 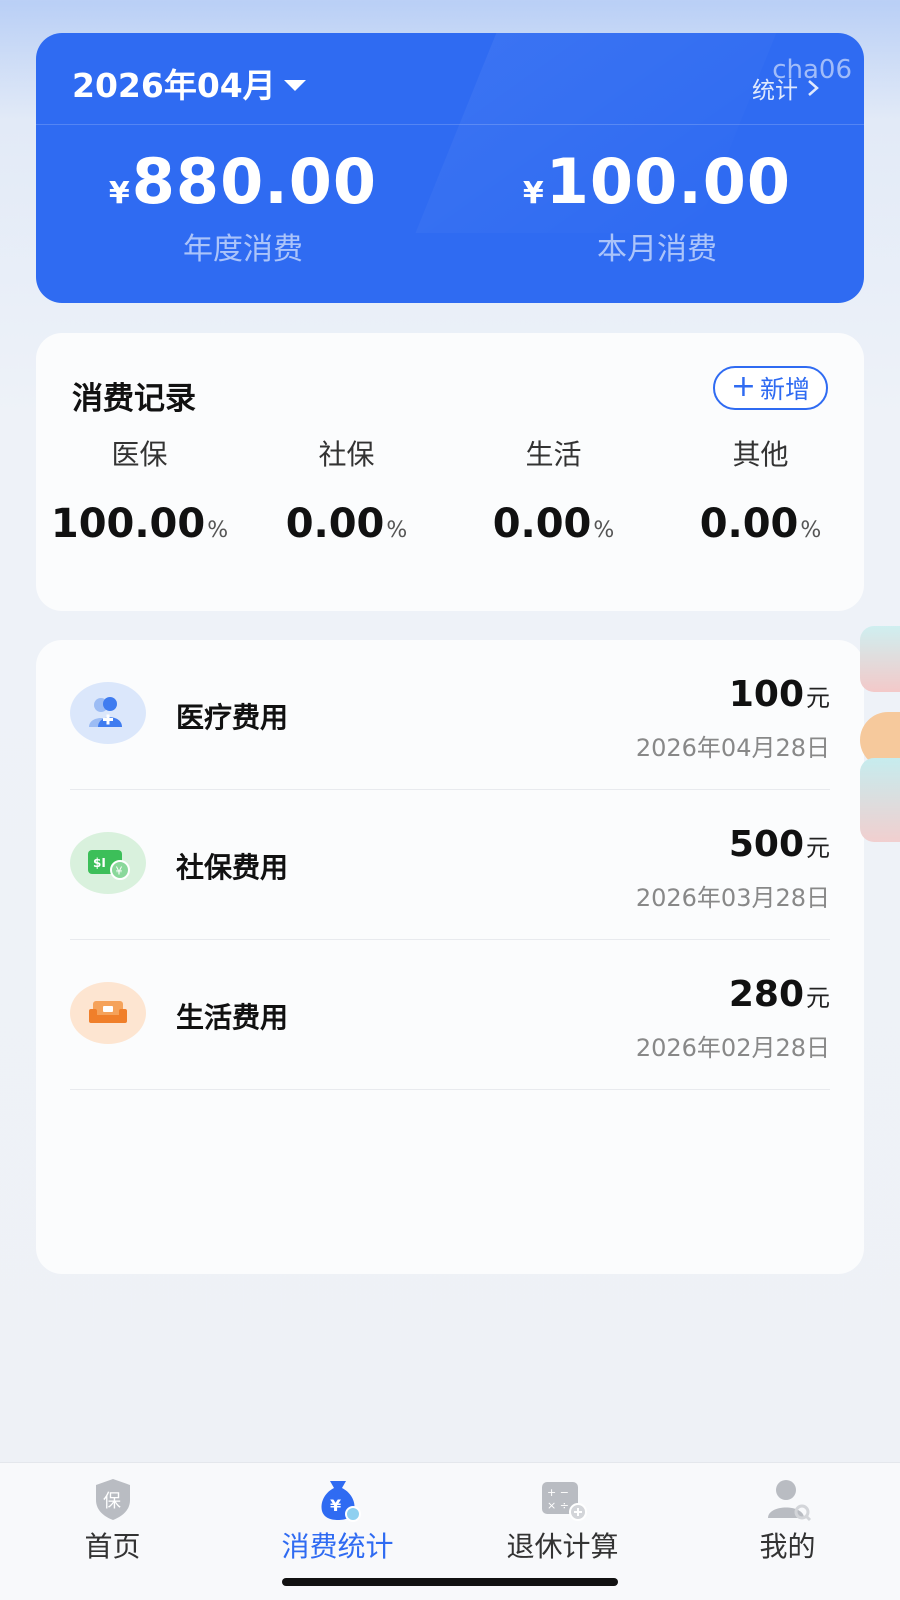 I want to click on expense-amount: 280 元, so click(x=779, y=994).